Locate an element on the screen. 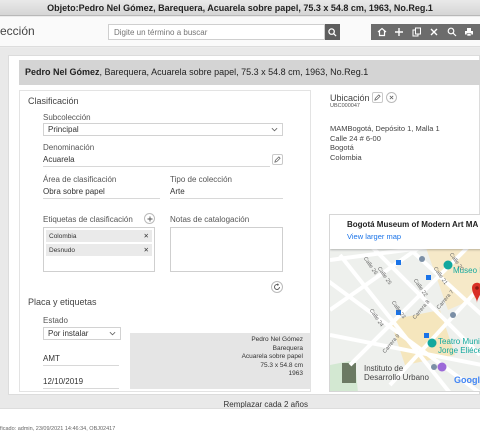  duplicate-button is located at coordinates (416, 32).